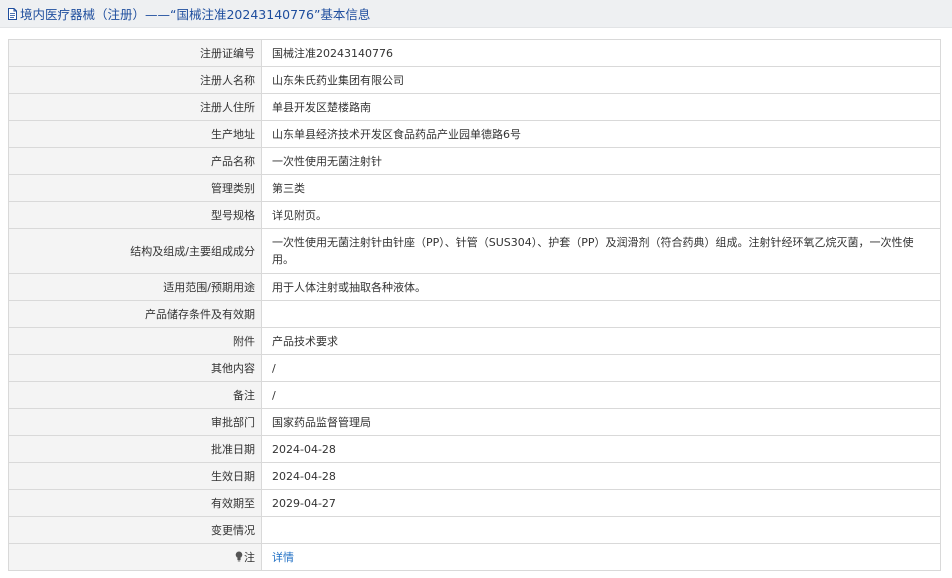 The image size is (952, 578). What do you see at coordinates (135, 161) in the screenshot?
I see `field-label: 产品名称` at bounding box center [135, 161].